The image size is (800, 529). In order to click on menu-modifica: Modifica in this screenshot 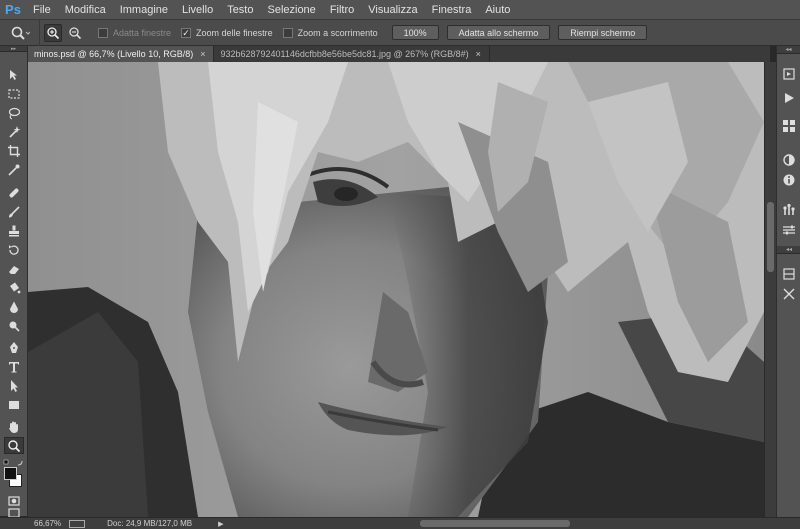, I will do `click(85, 10)`.